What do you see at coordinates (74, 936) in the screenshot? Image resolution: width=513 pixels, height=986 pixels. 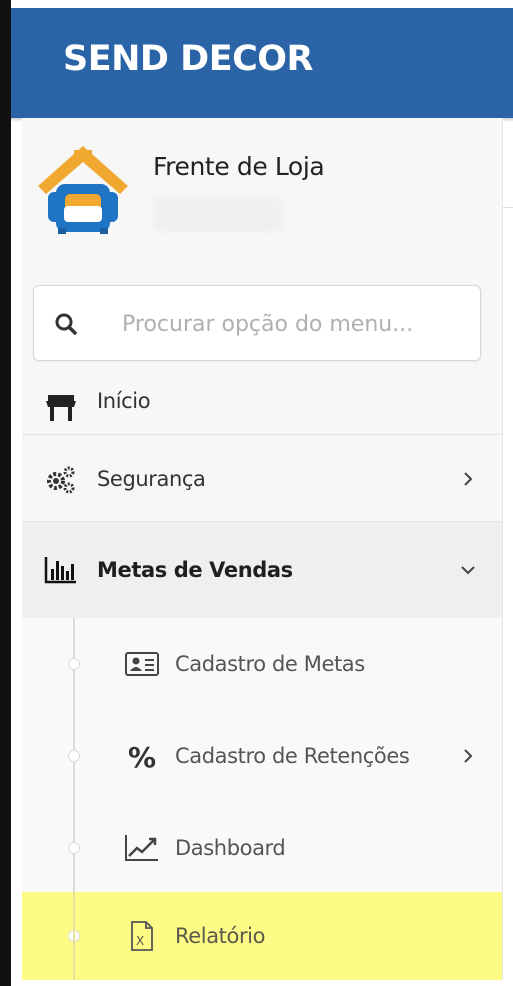 I see `submenu-timeline-highlight` at bounding box center [74, 936].